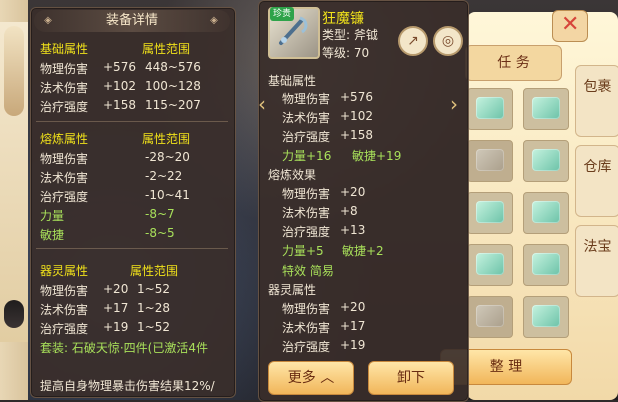  What do you see at coordinates (14, 71) in the screenshot?
I see `left-scroll-cap` at bounding box center [14, 71].